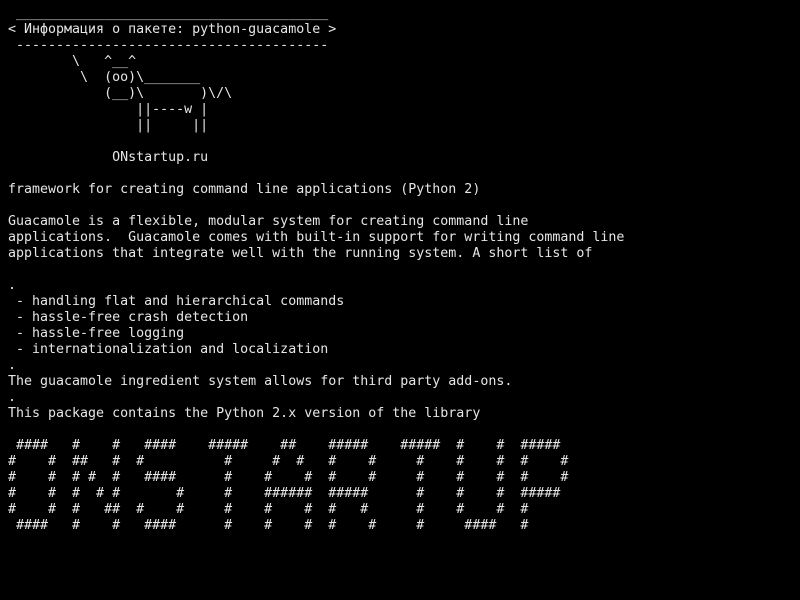 This screenshot has width=800, height=600. Describe the element at coordinates (288, 461) in the screenshot. I see `banner-art-line: # # ## # # # # # # # # # # # #` at that location.